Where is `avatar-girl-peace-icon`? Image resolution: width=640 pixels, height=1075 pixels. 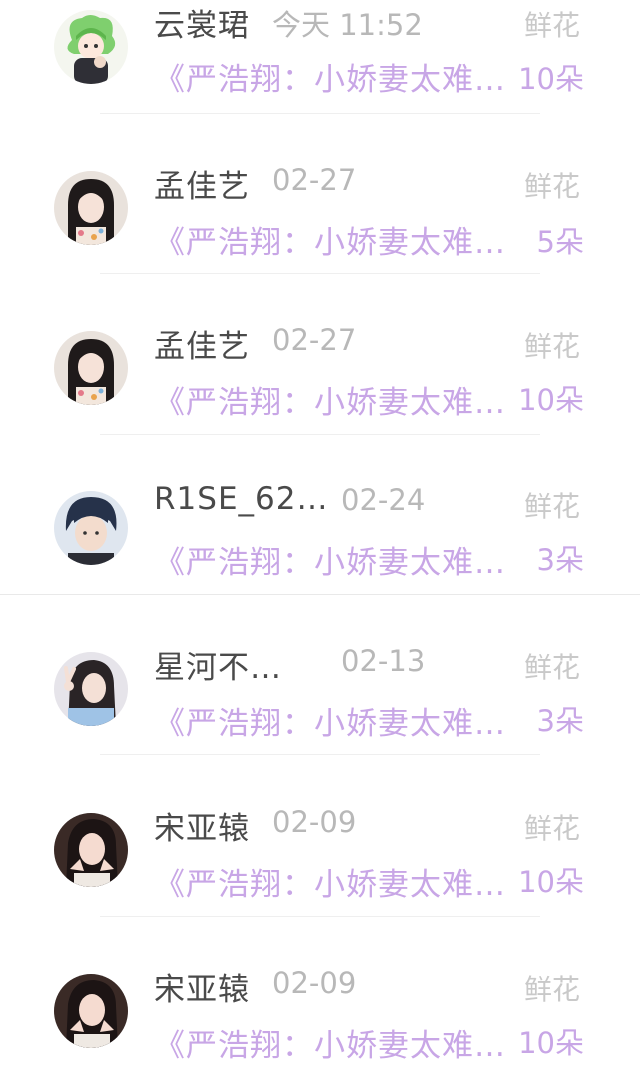
avatar-girl-peace-icon is located at coordinates (91, 689).